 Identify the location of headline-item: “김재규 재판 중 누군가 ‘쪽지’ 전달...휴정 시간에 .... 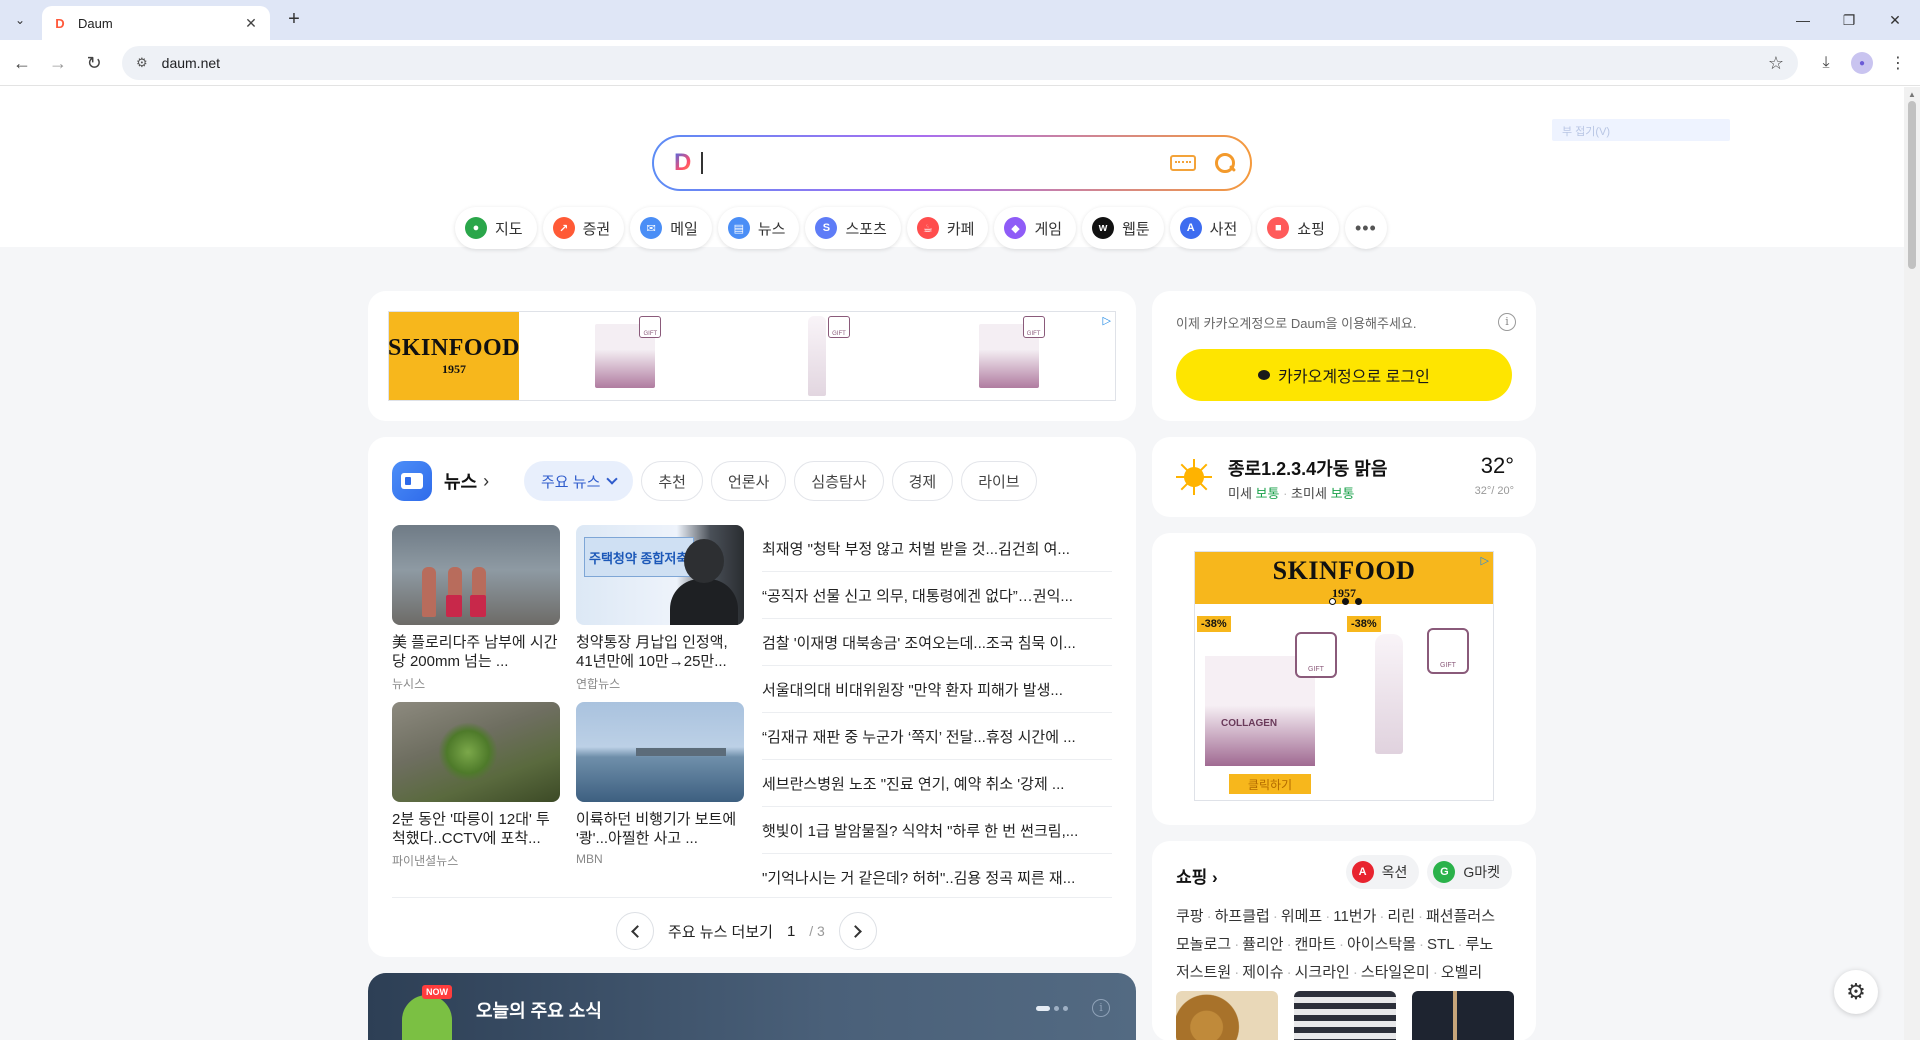
(937, 736).